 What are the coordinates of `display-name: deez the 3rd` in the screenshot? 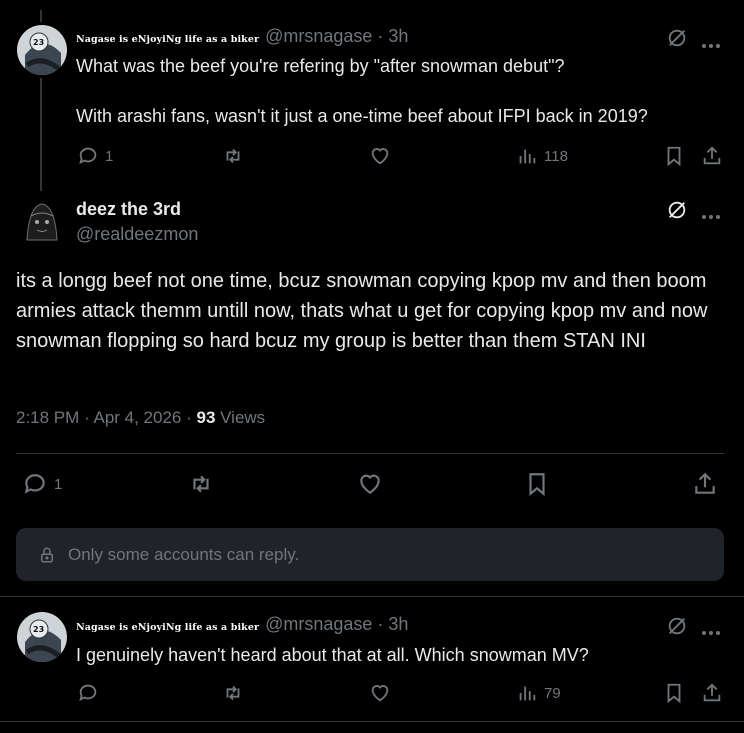 It's located at (128, 209).